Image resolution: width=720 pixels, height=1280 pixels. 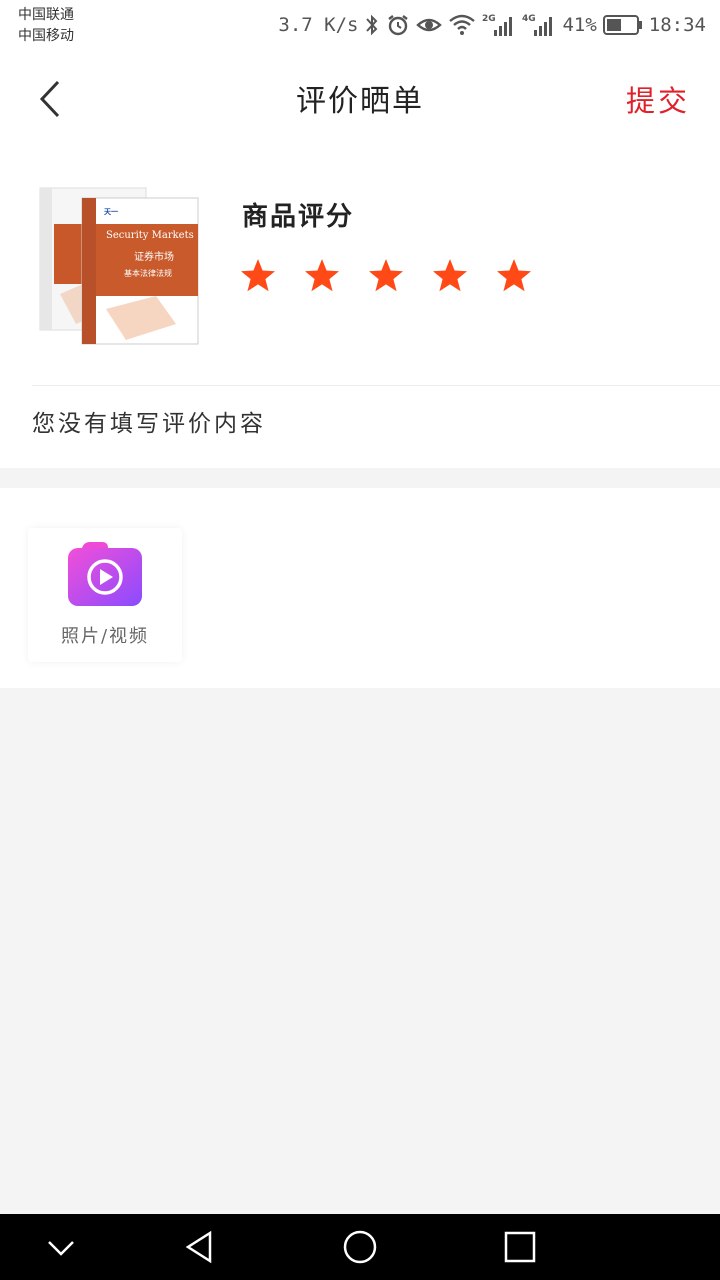 I want to click on book-english-title: Security Markets, so click(x=150, y=235).